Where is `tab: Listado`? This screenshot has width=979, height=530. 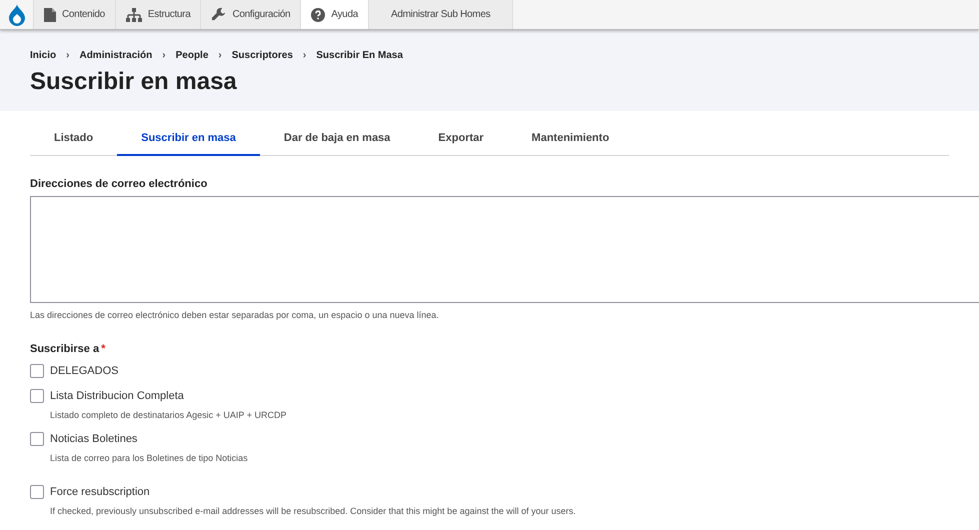 tab: Listado is located at coordinates (74, 139).